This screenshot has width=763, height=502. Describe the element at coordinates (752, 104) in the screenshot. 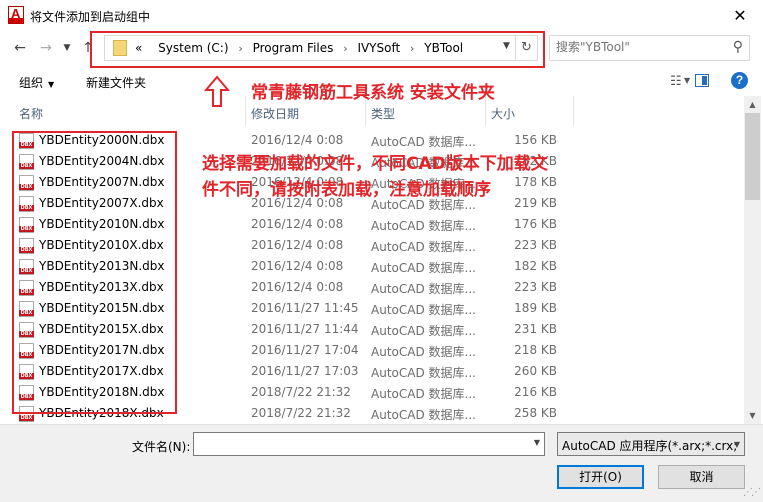

I see `scroll-up-icon: ▲` at that location.